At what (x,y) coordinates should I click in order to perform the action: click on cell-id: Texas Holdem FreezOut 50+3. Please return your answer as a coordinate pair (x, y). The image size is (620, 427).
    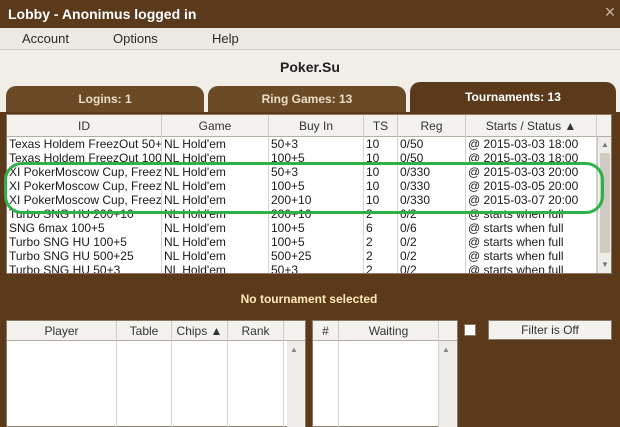
    Looking at the image, I should click on (85, 144).